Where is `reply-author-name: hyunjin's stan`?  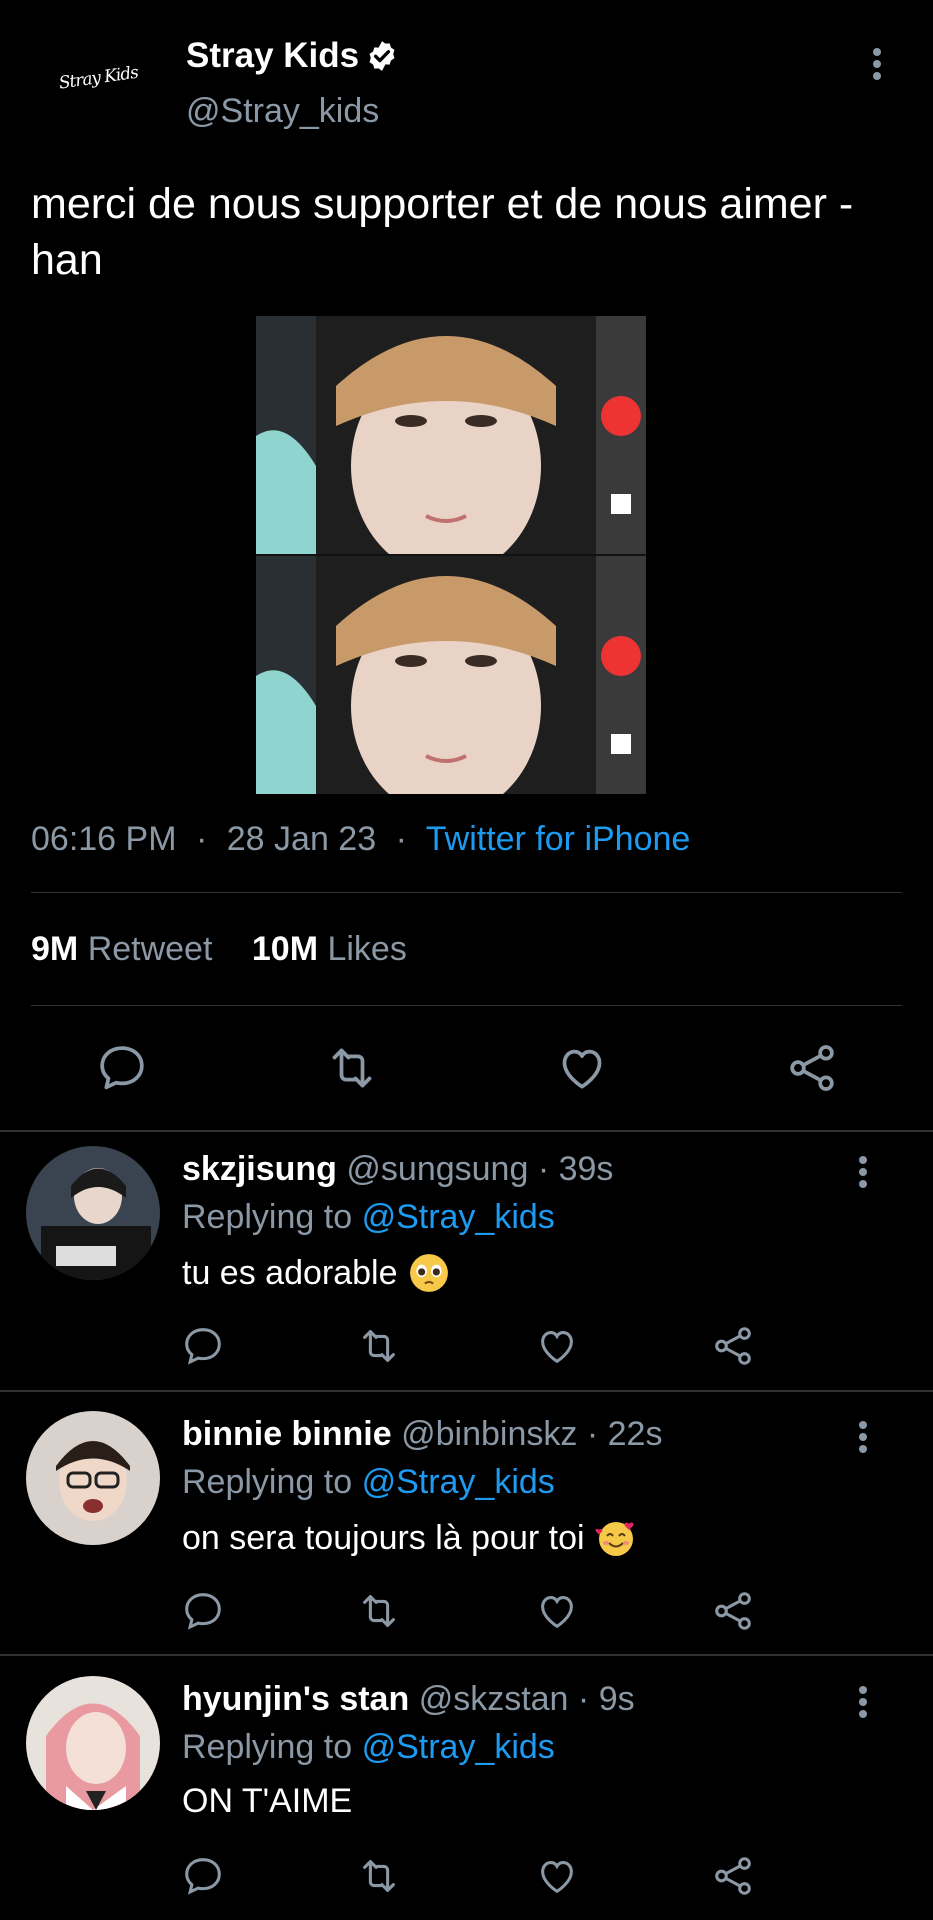 reply-author-name: hyunjin's stan is located at coordinates (295, 1699).